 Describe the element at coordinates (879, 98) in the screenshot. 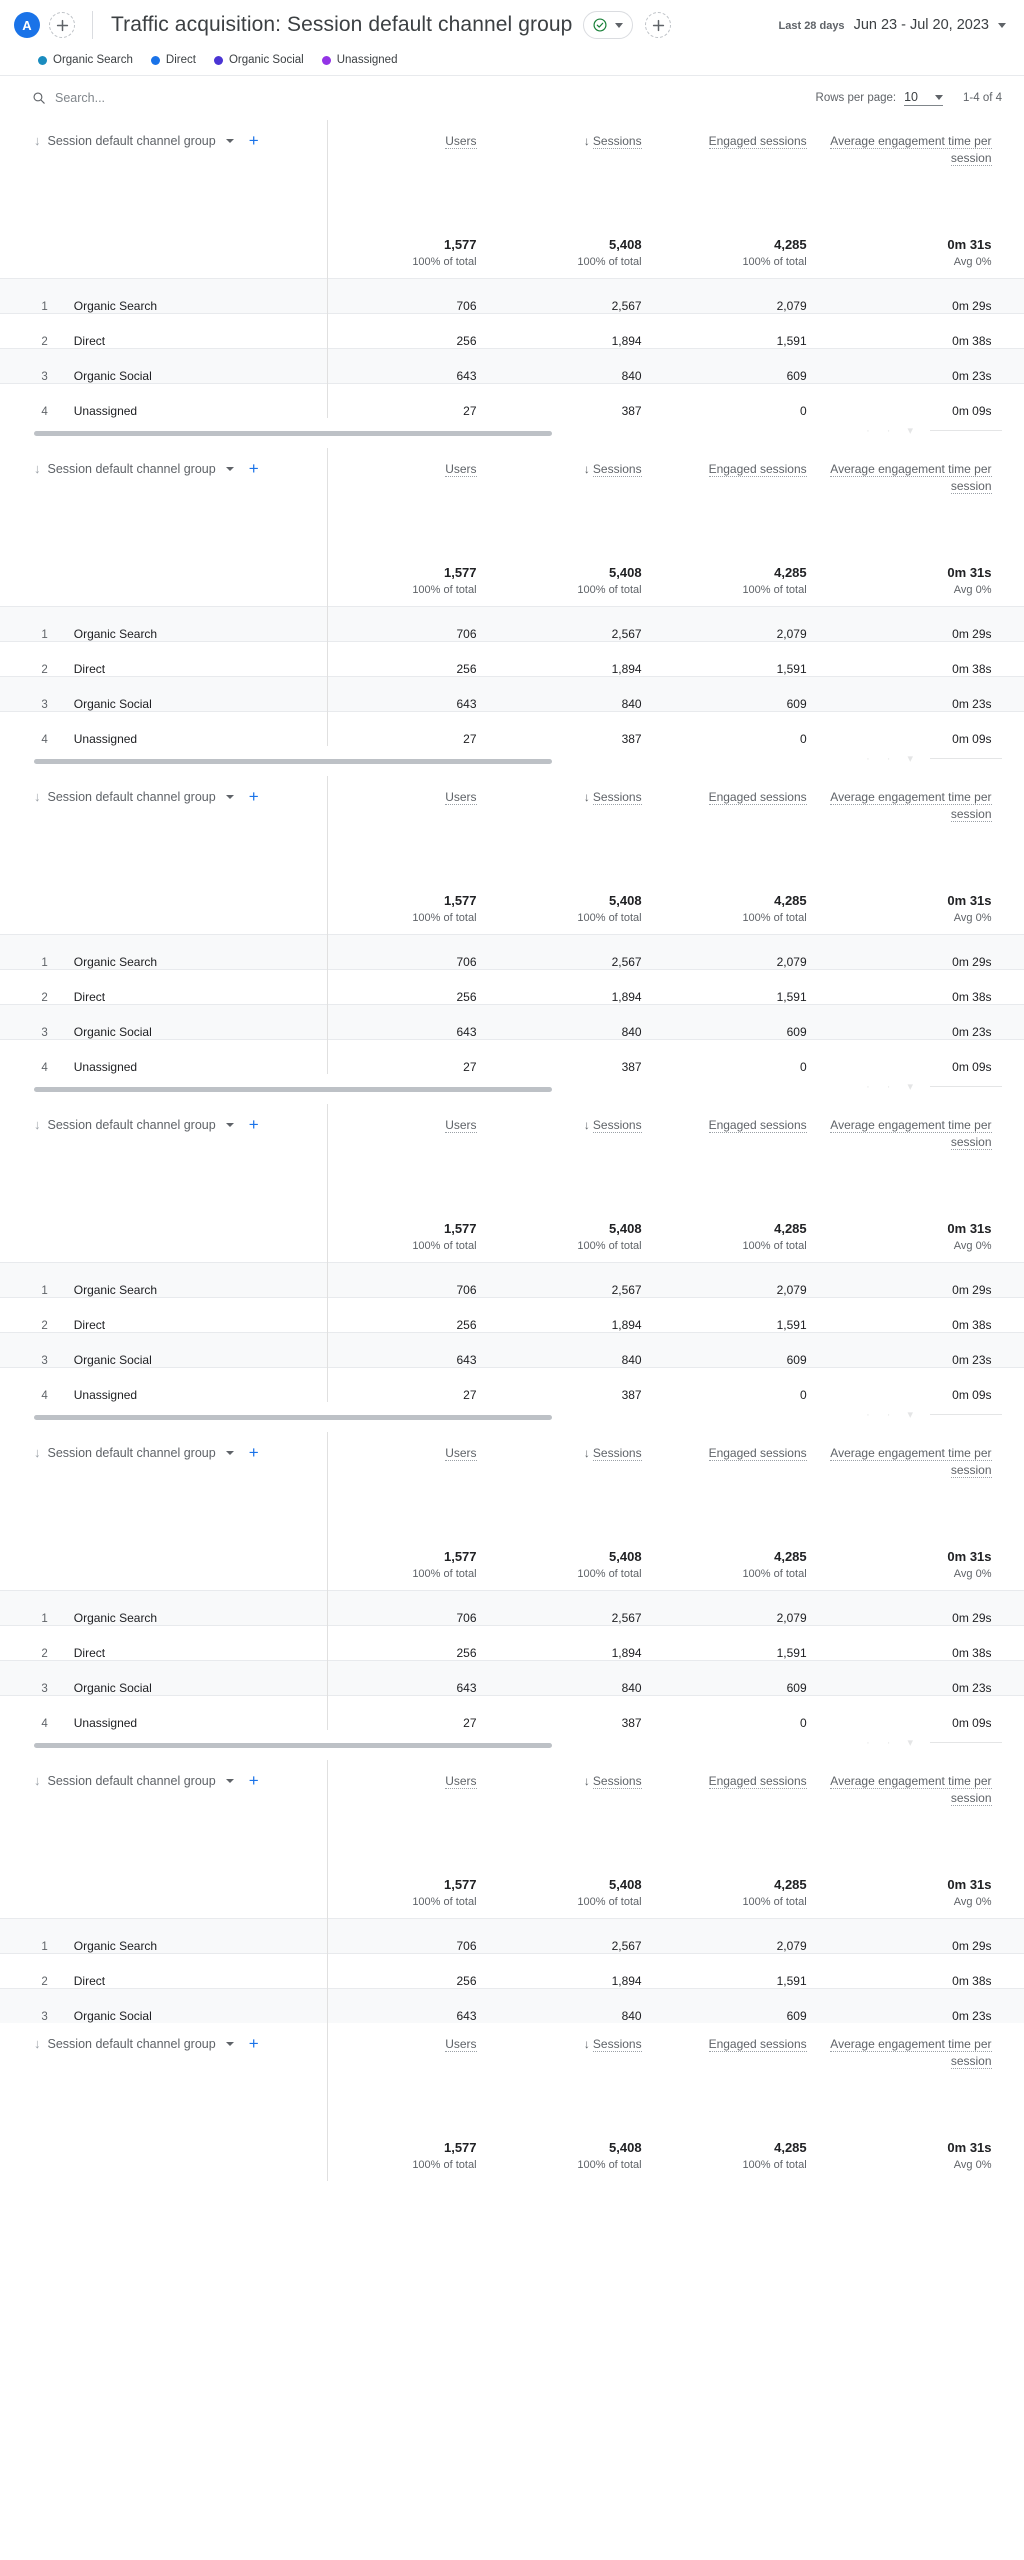

I see `rows-per-page-control: Rows per page: 10` at that location.